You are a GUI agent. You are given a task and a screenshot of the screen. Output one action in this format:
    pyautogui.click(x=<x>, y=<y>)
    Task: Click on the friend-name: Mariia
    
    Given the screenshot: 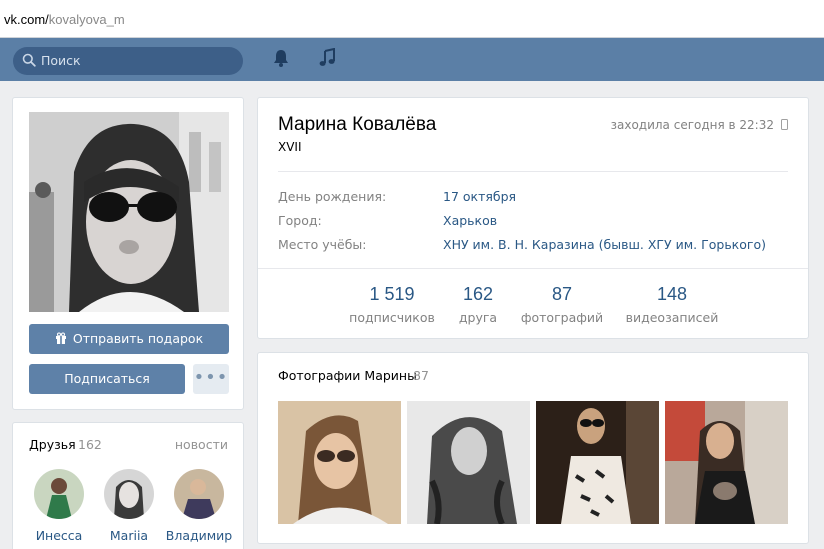 What is the action you would take?
    pyautogui.click(x=129, y=535)
    